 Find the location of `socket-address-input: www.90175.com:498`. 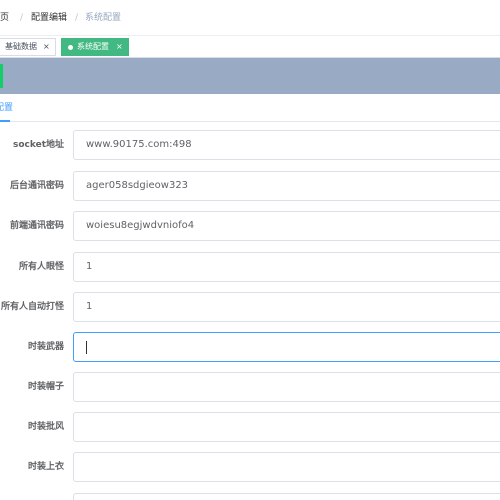

socket-address-input: www.90175.com:498 is located at coordinates (286, 145).